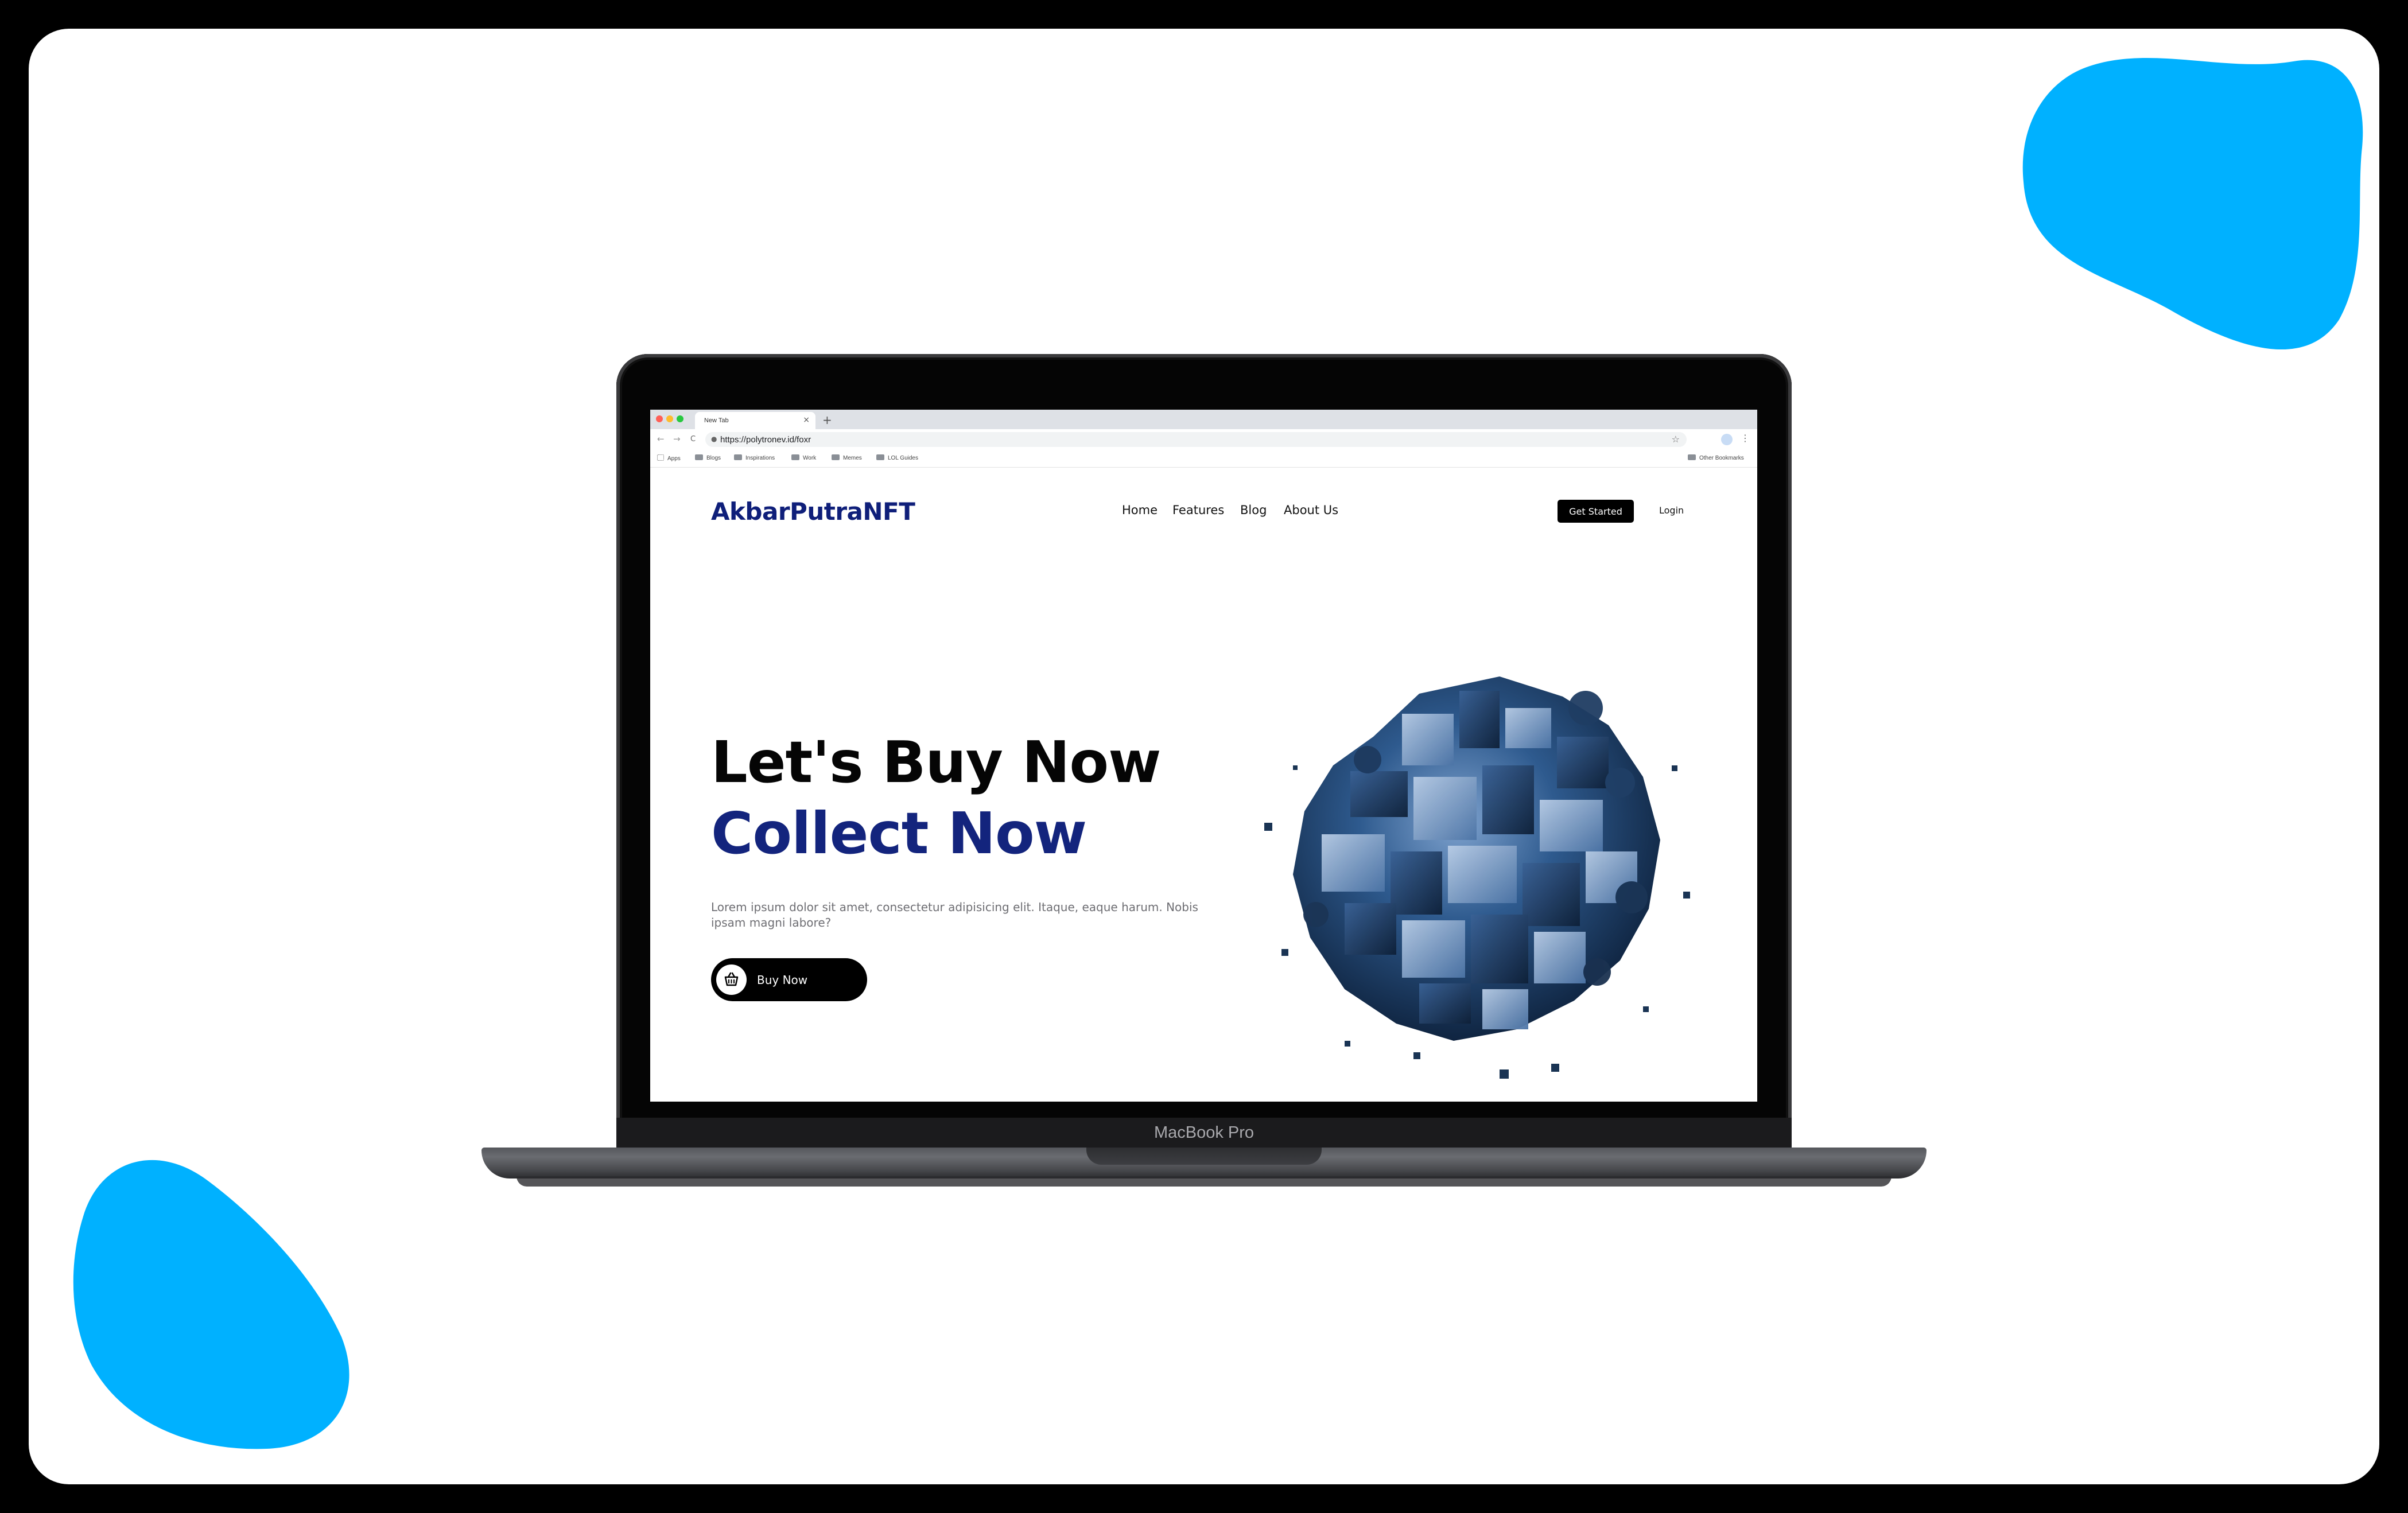 The width and height of the screenshot is (2408, 1513). I want to click on hero-headline-line2: Collect Now, so click(899, 833).